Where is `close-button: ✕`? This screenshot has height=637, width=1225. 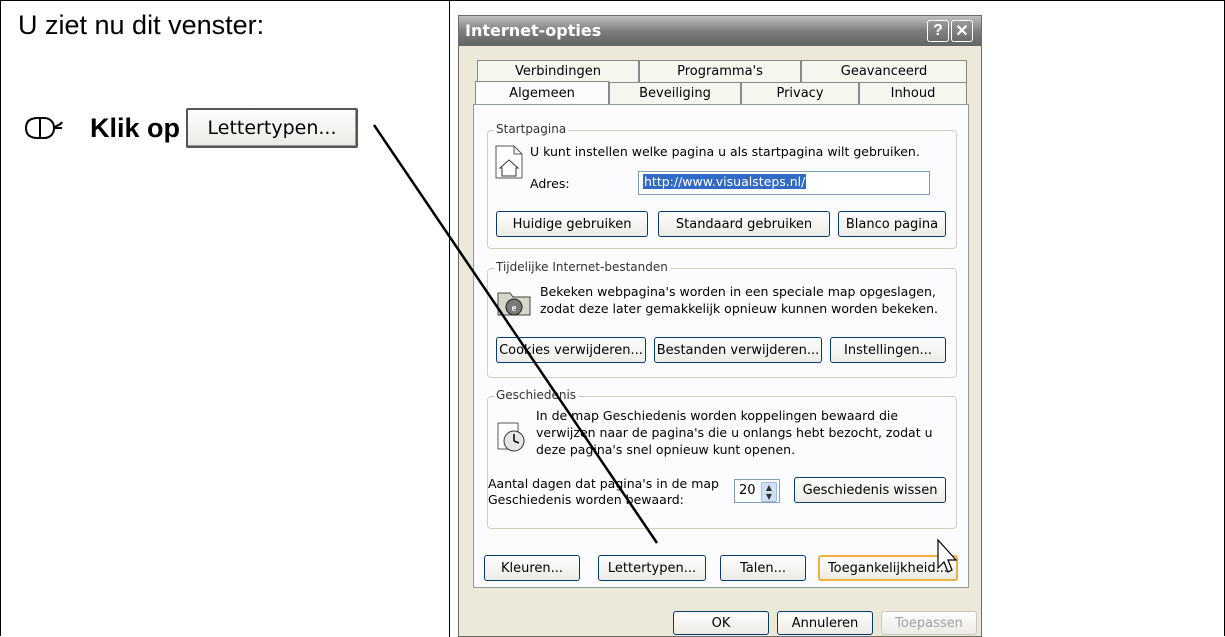 close-button: ✕ is located at coordinates (962, 31).